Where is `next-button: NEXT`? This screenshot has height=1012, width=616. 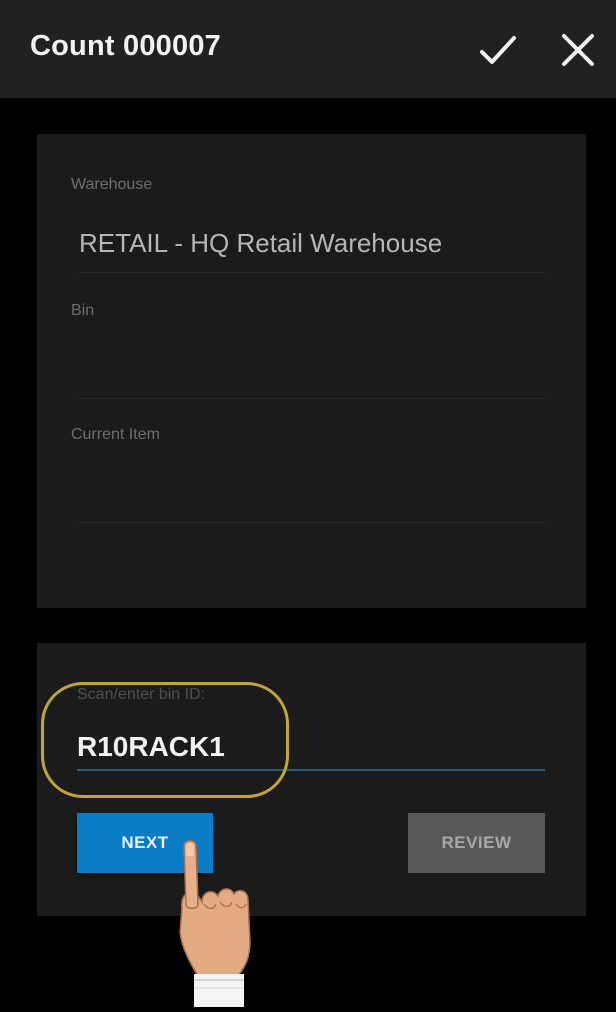
next-button: NEXT is located at coordinates (145, 843).